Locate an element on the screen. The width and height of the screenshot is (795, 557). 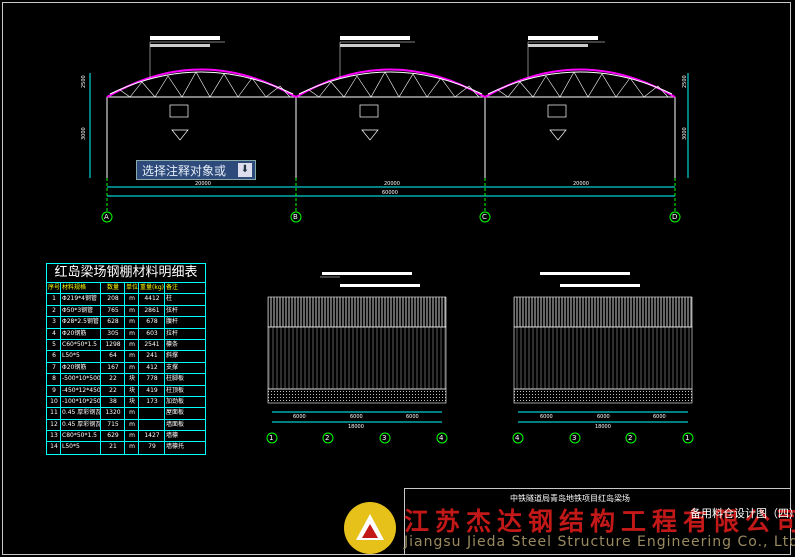
elev-left-axis-2: 2 is located at coordinates (327, 438).